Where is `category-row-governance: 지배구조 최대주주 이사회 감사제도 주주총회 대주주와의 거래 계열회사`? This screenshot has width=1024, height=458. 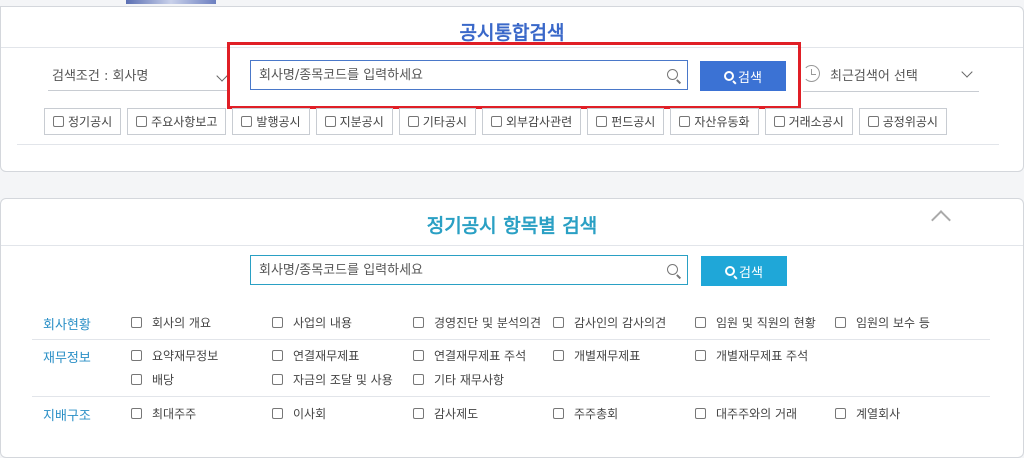 category-row-governance: 지배구조 최대주주 이사회 감사제도 주주총회 대주주와의 거래 계열회사 is located at coordinates (511, 417).